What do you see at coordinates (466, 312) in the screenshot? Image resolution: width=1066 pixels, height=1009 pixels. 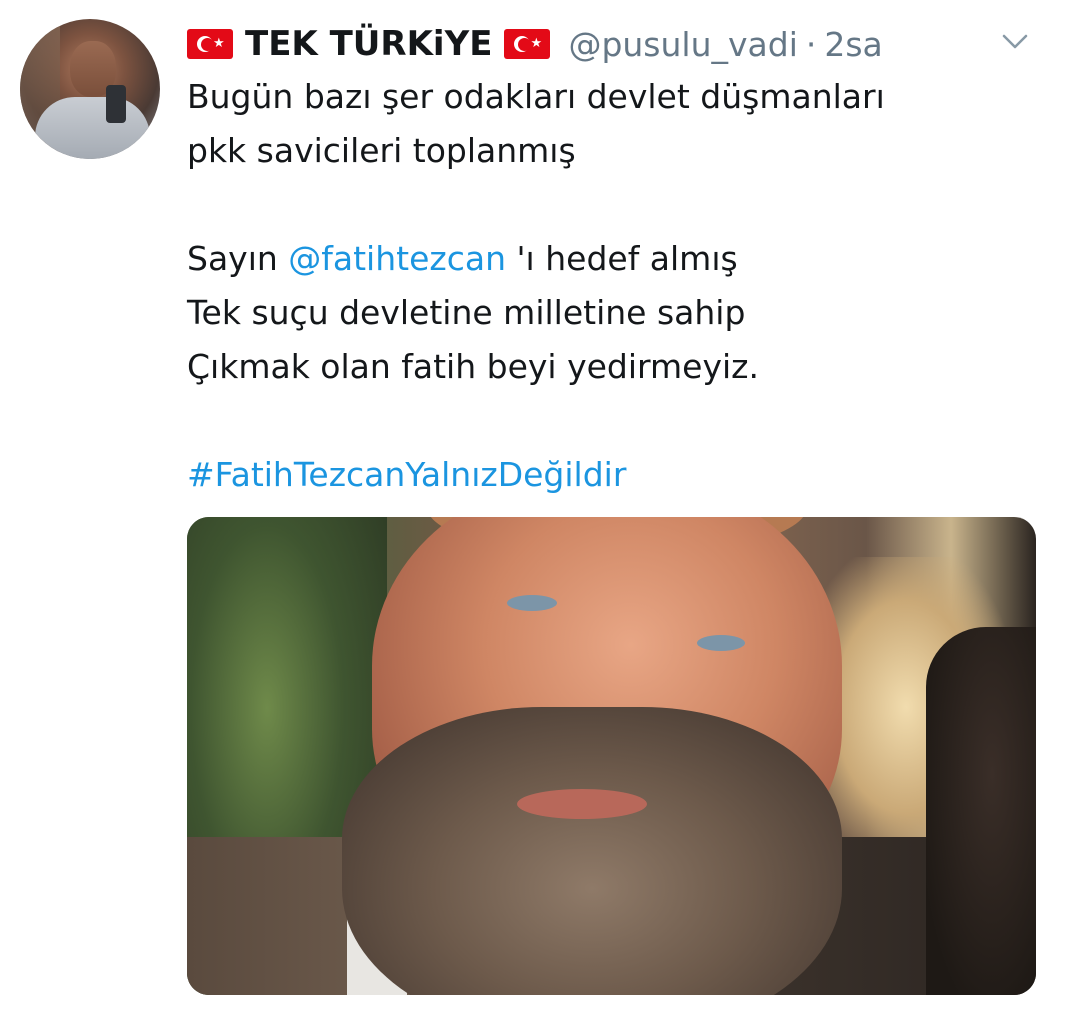 I see `tweet-text-line: Tek suçu devletine milletine sahip` at bounding box center [466, 312].